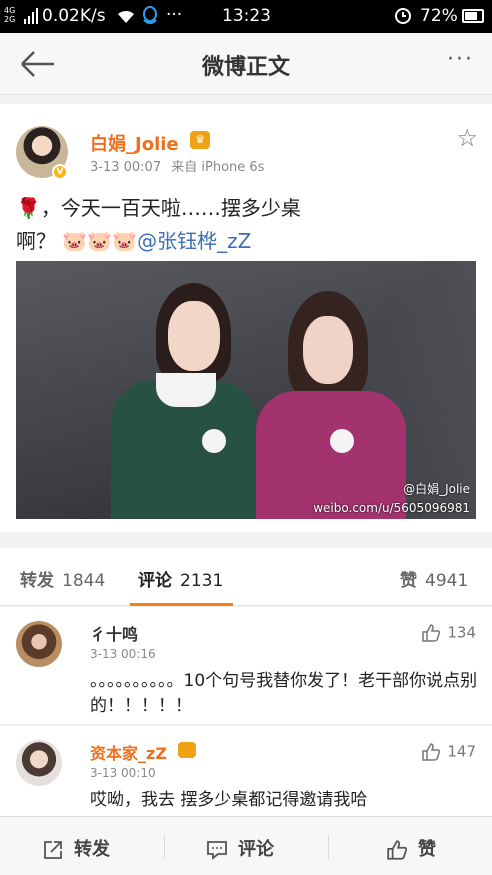 The height and width of the screenshot is (875, 492). I want to click on post-text: 🌹，今天一百天啦……摆多少桌 啊？ 🐷🐷🐷@张钰桦_zZ, so click(186, 225).